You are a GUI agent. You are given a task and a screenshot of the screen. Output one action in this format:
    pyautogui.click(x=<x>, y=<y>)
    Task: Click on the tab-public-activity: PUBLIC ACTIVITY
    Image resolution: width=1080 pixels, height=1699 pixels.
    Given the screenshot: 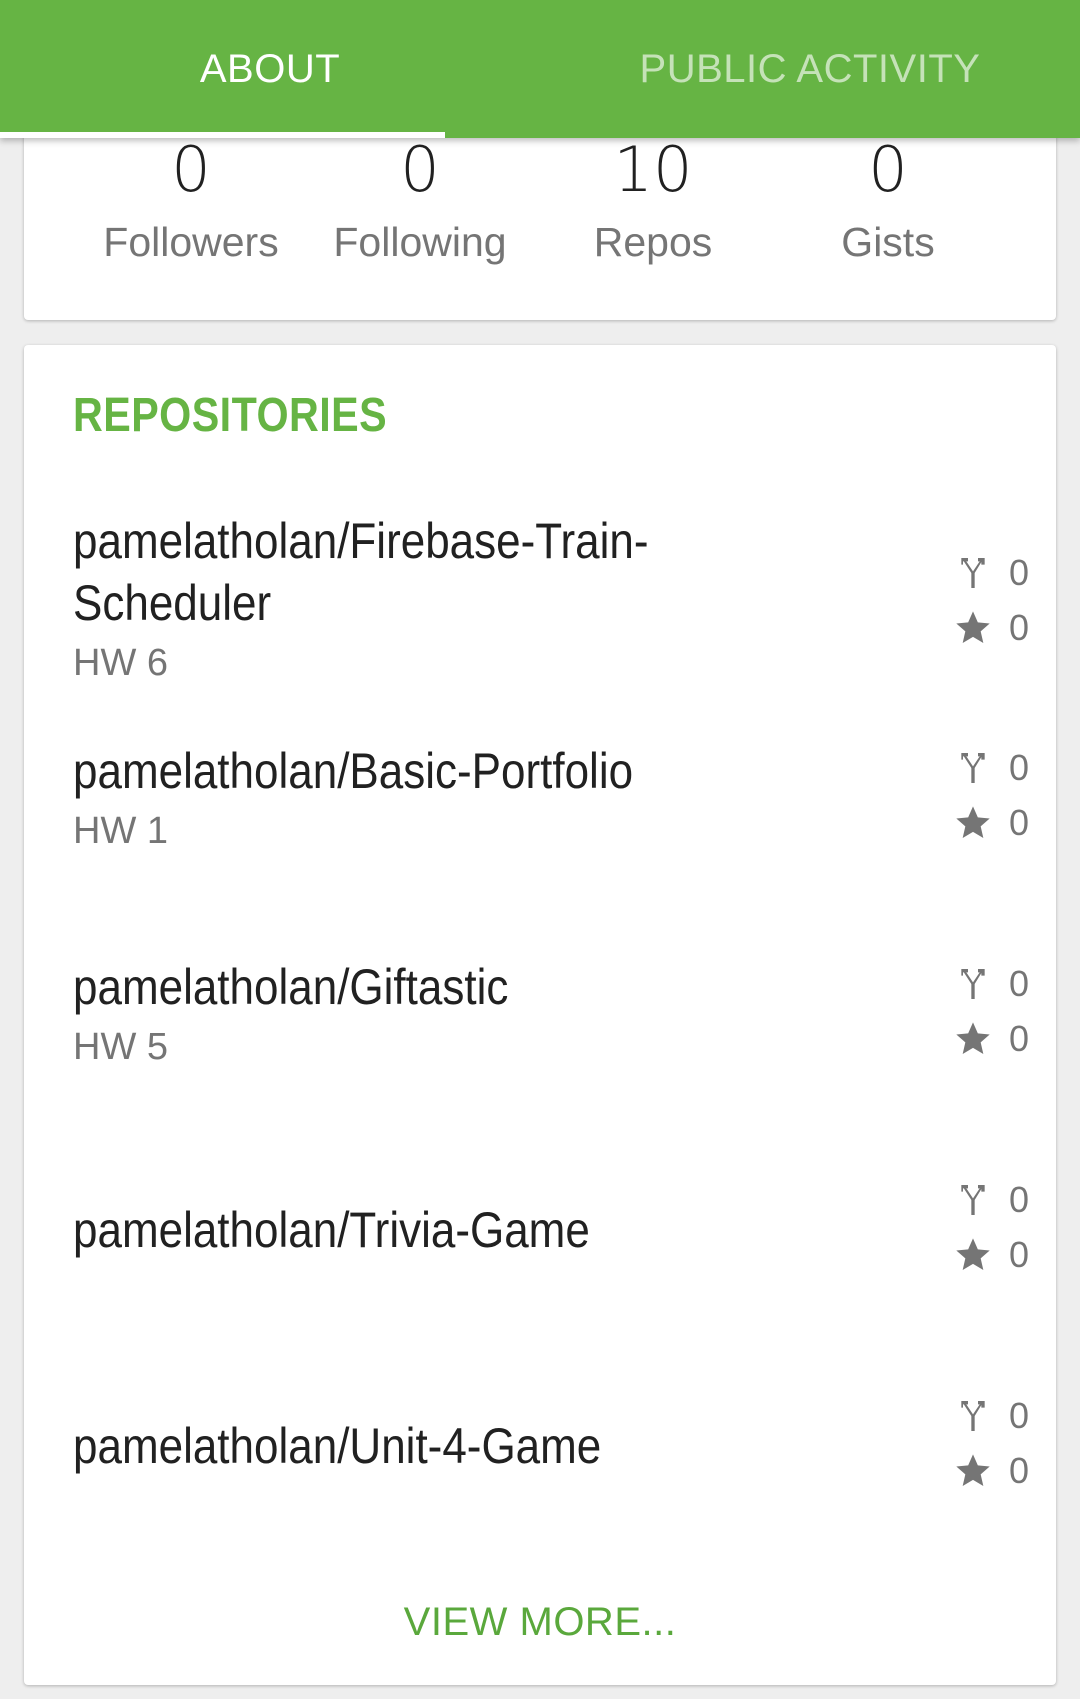 What is the action you would take?
    pyautogui.click(x=810, y=69)
    